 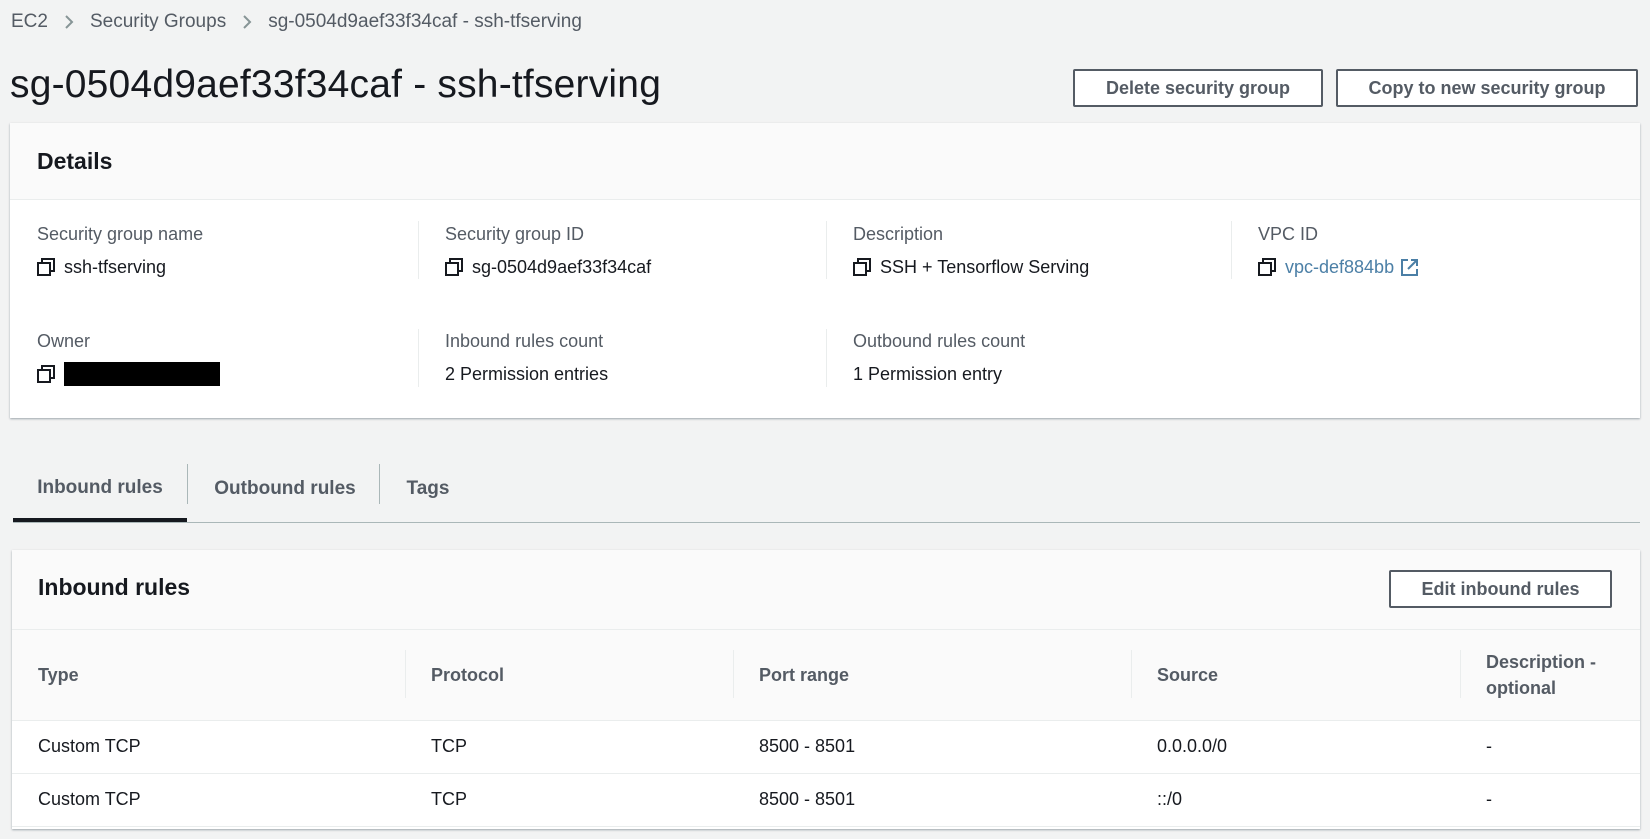 What do you see at coordinates (928, 373) in the screenshot?
I see `outbound-count-value: 1 Permission entry` at bounding box center [928, 373].